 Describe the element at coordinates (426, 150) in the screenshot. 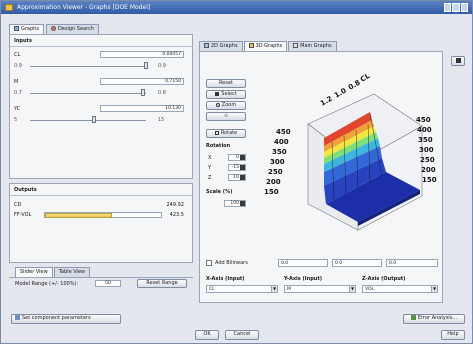

I see `right-tick: 300` at that location.